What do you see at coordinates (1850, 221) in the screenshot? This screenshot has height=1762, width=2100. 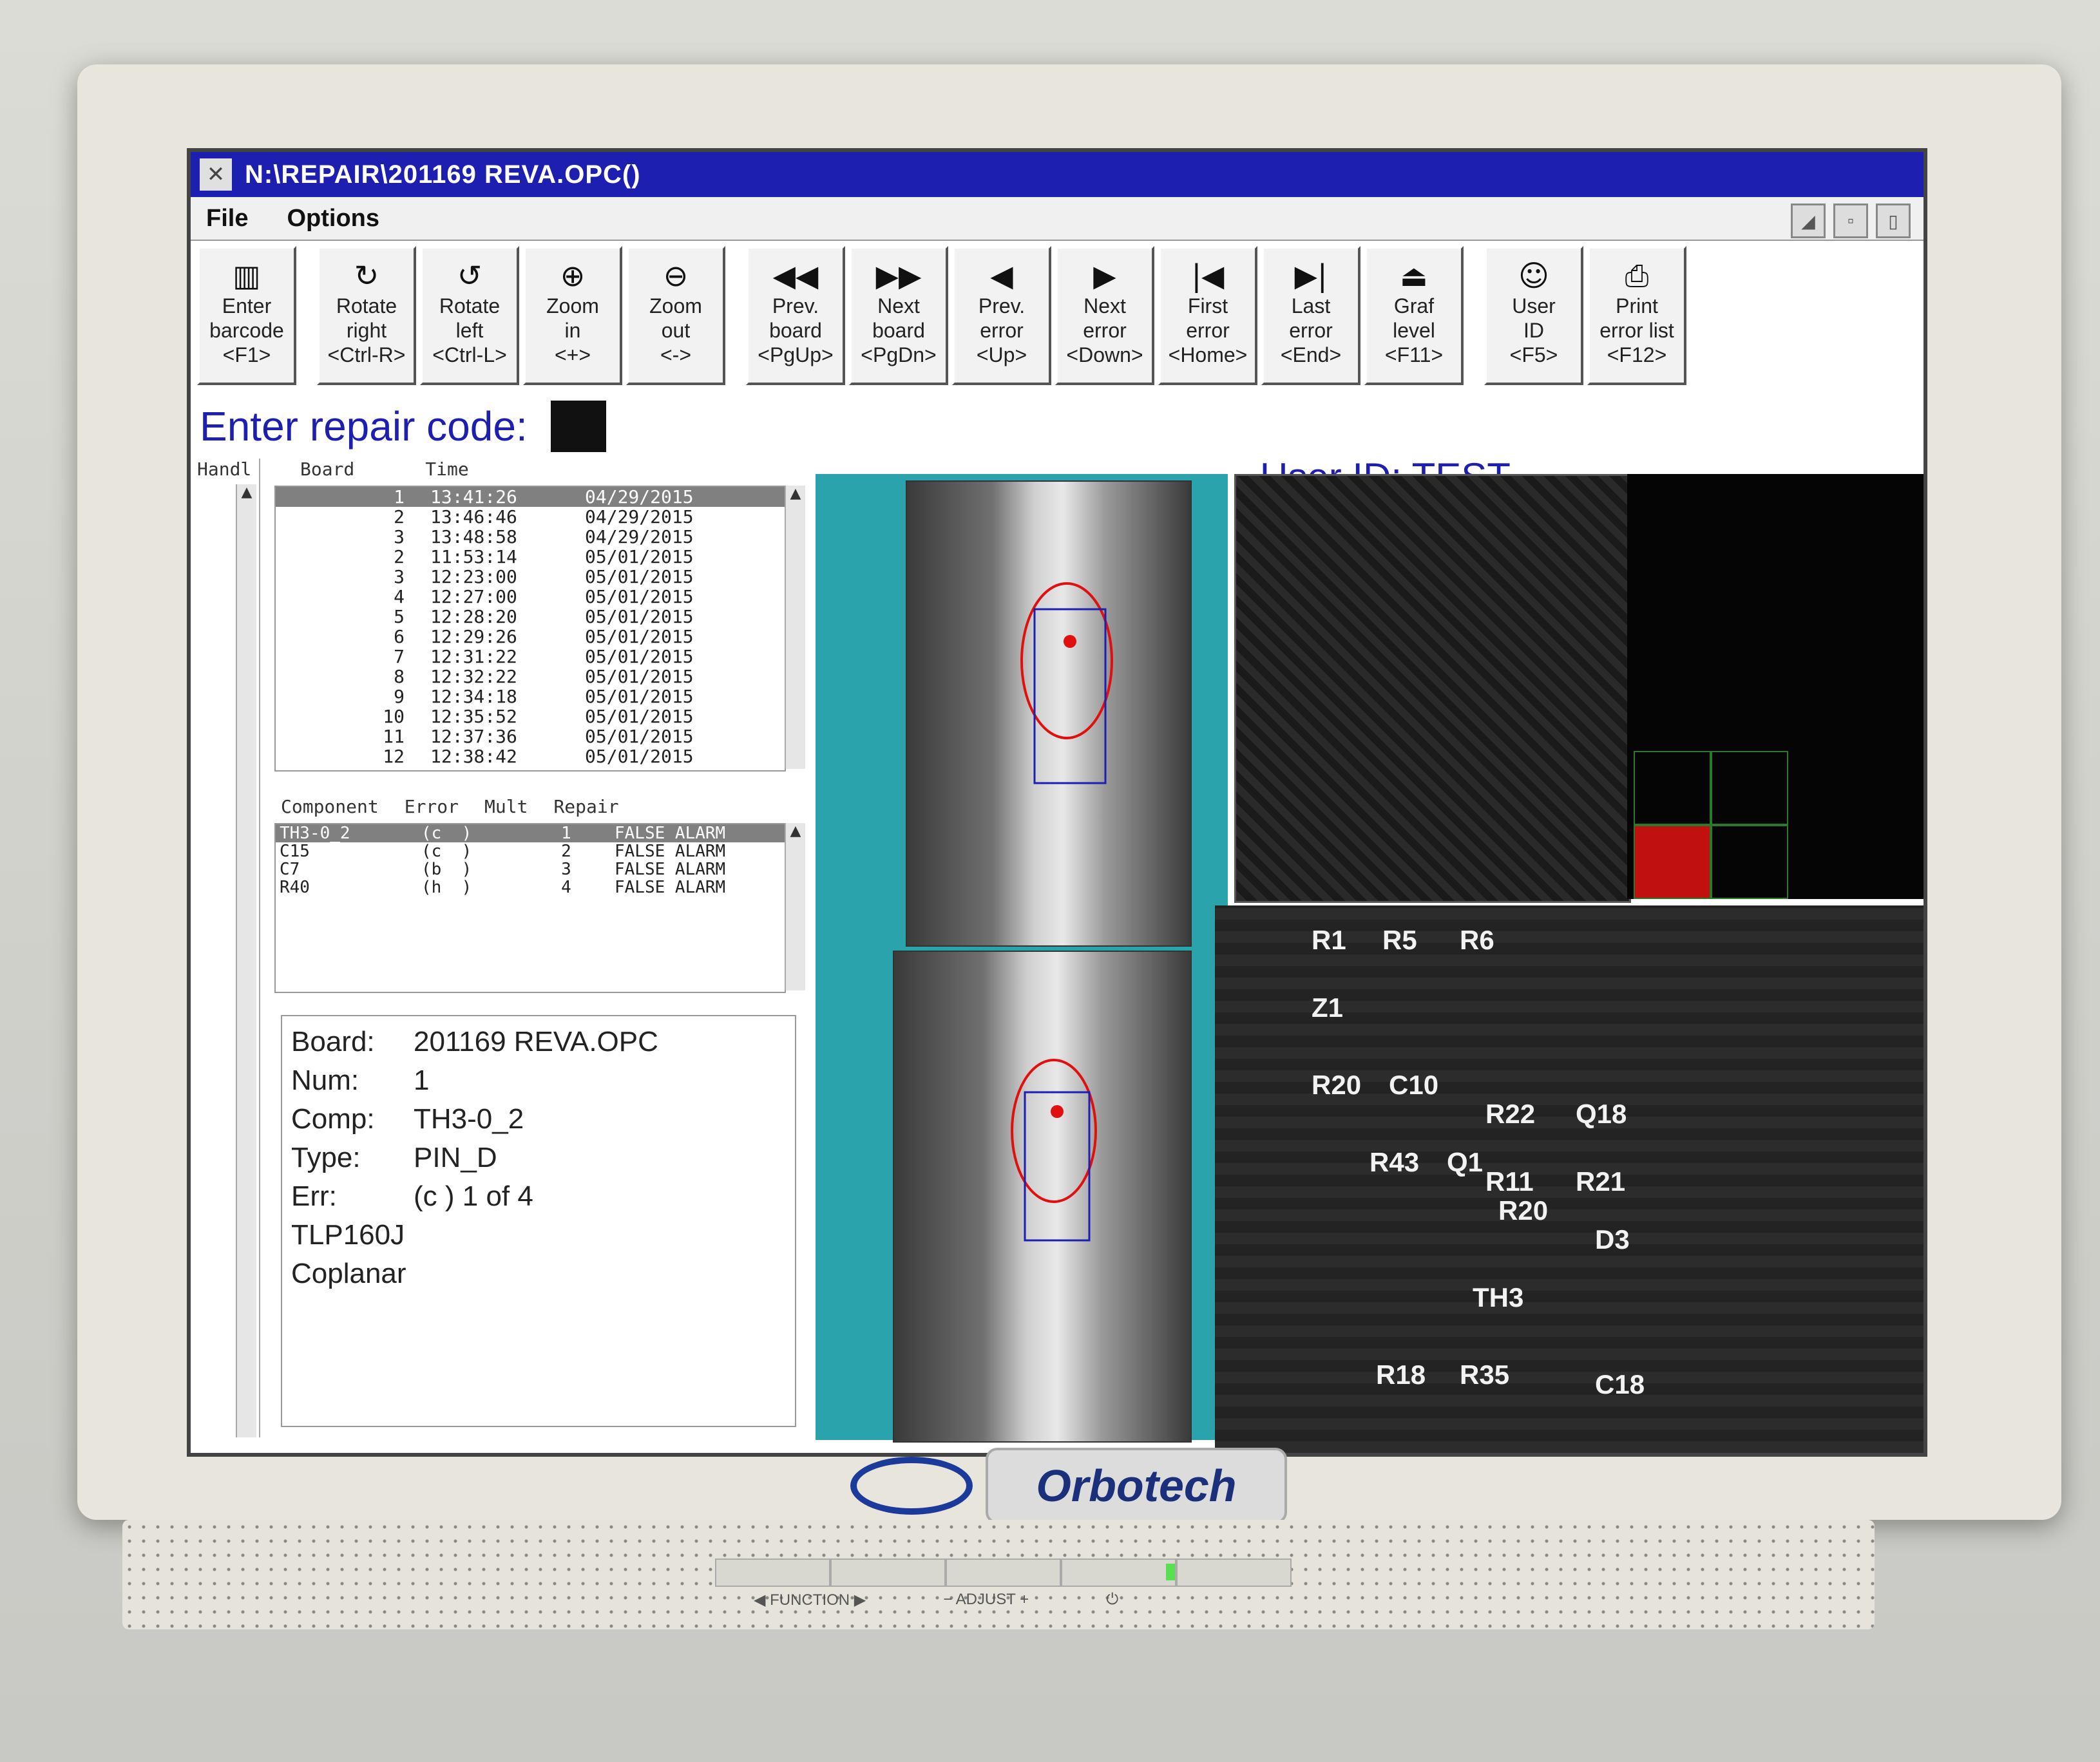 I see `minimize-icon: ▫` at bounding box center [1850, 221].